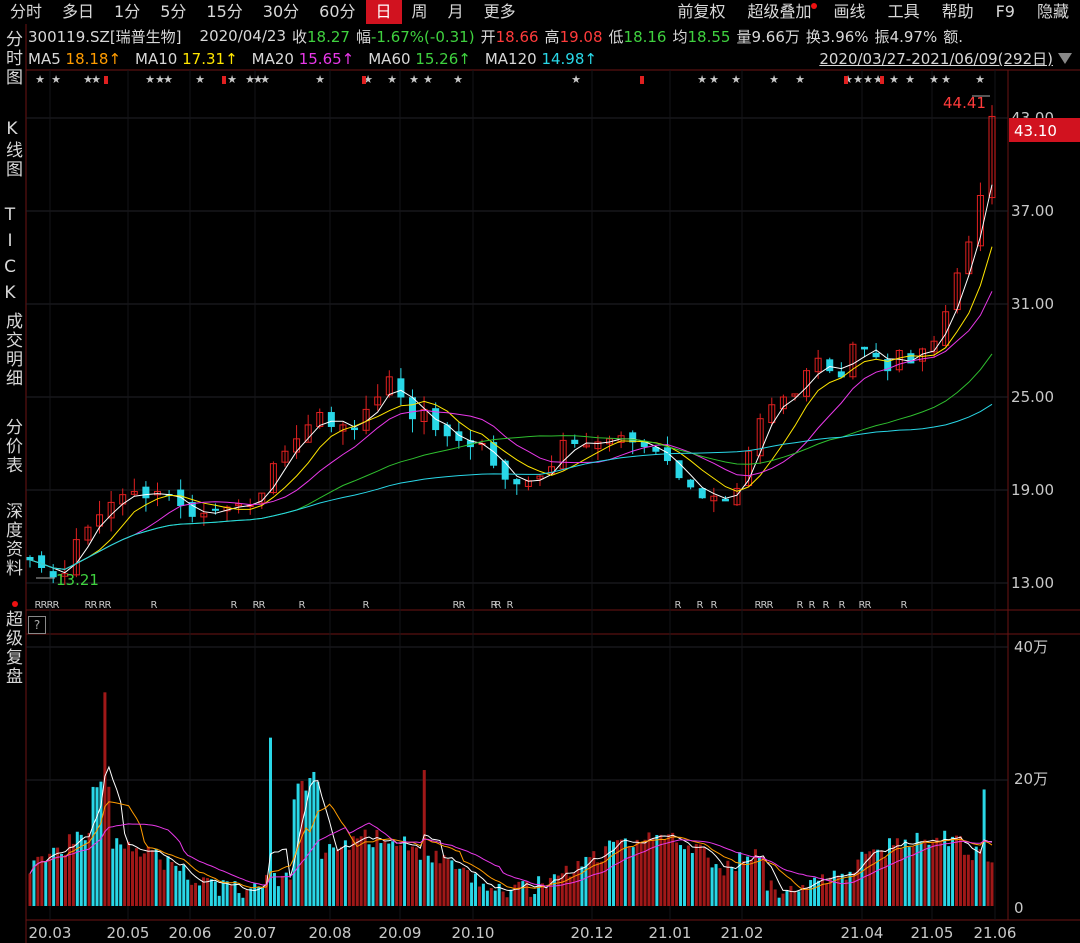 The height and width of the screenshot is (943, 1080). Describe the element at coordinates (500, 12) in the screenshot. I see `tab-period-10: 更多` at that location.